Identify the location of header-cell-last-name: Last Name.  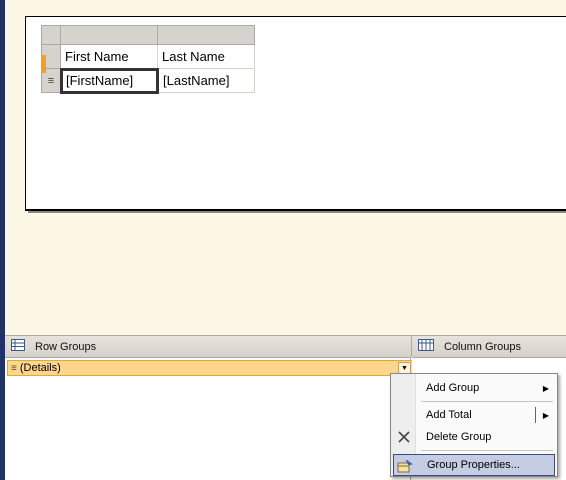
(206, 57).